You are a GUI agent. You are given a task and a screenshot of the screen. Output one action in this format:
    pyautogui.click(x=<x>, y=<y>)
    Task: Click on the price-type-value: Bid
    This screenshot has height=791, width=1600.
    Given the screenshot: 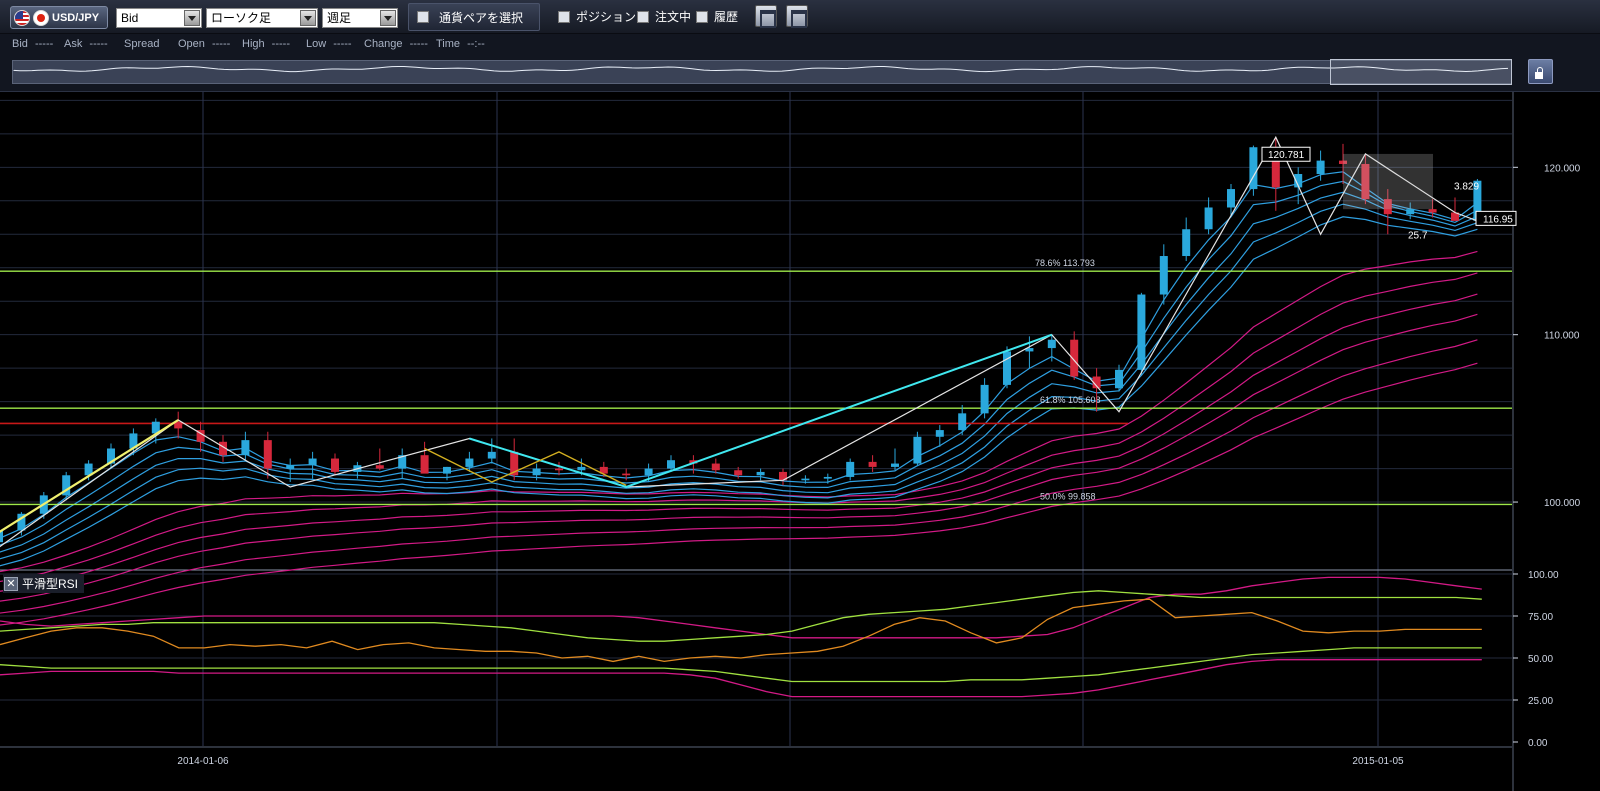 What is the action you would take?
    pyautogui.click(x=130, y=18)
    